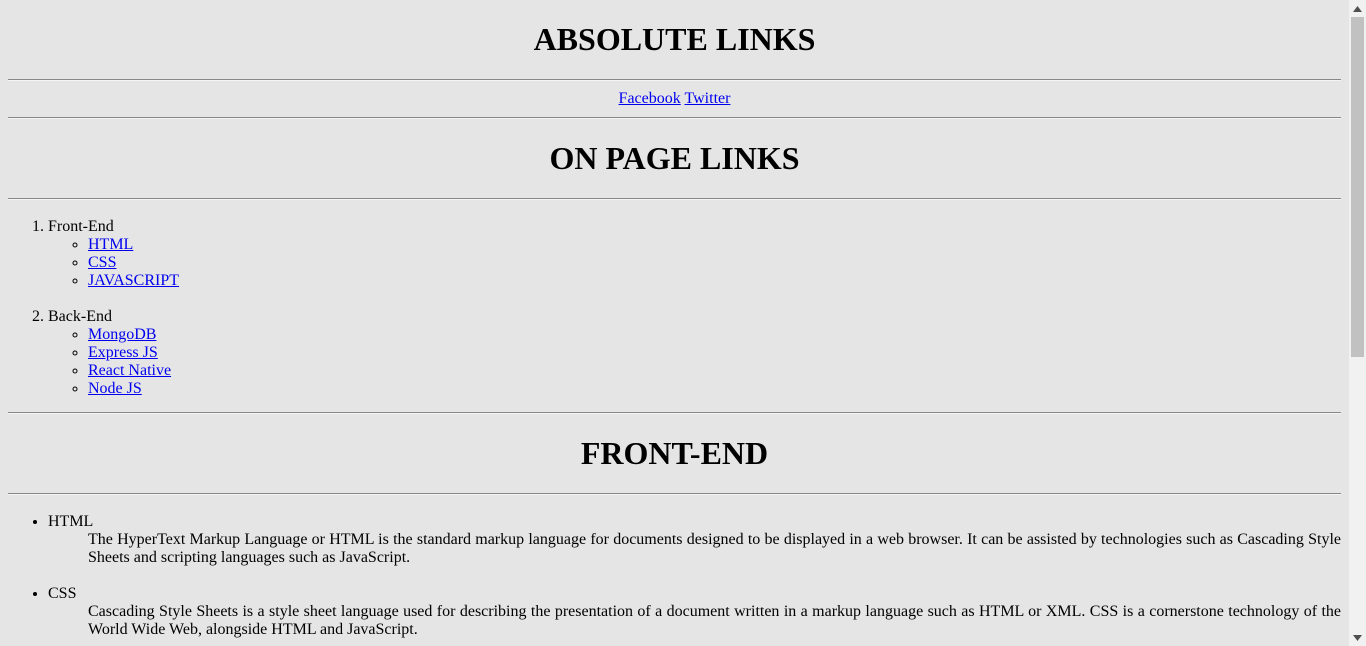  I want to click on back-end-sublist: MongoDB Express JS React Native Node JS, so click(694, 362).